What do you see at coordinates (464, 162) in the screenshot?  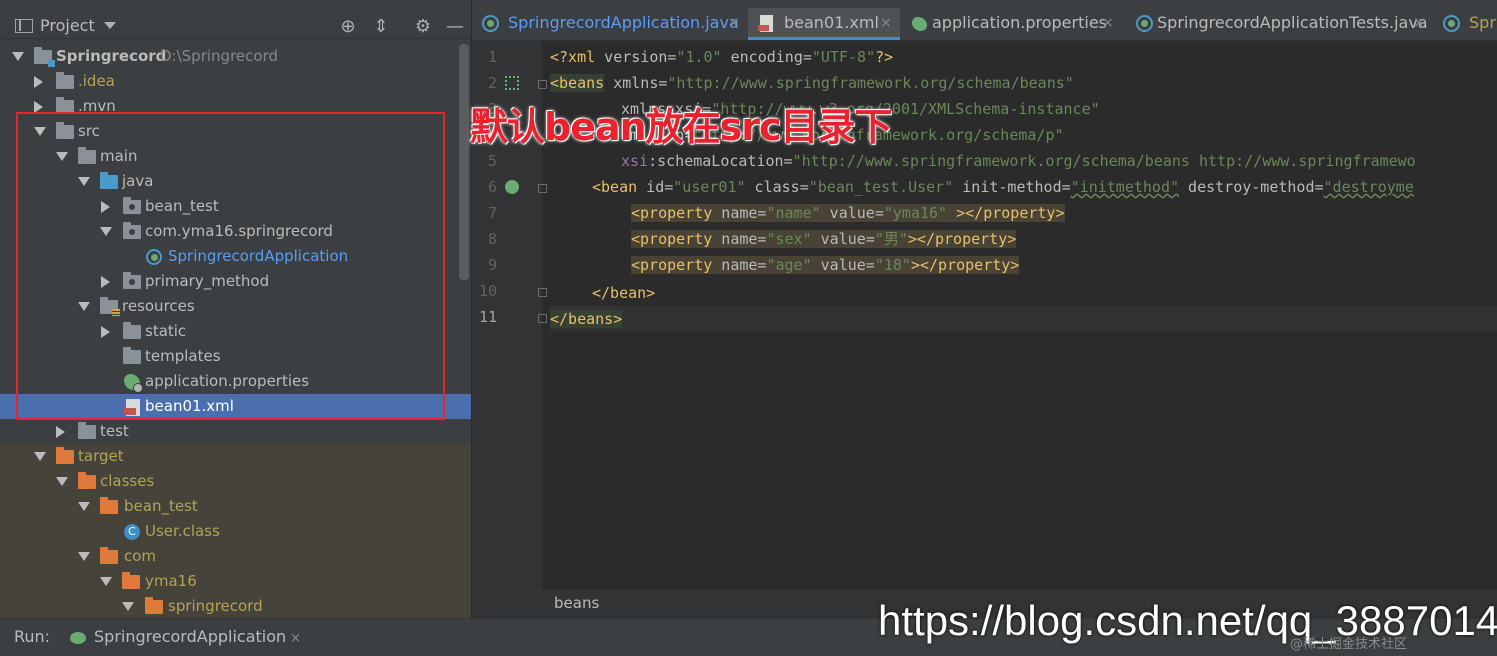 I see `tree-scrollbar` at bounding box center [464, 162].